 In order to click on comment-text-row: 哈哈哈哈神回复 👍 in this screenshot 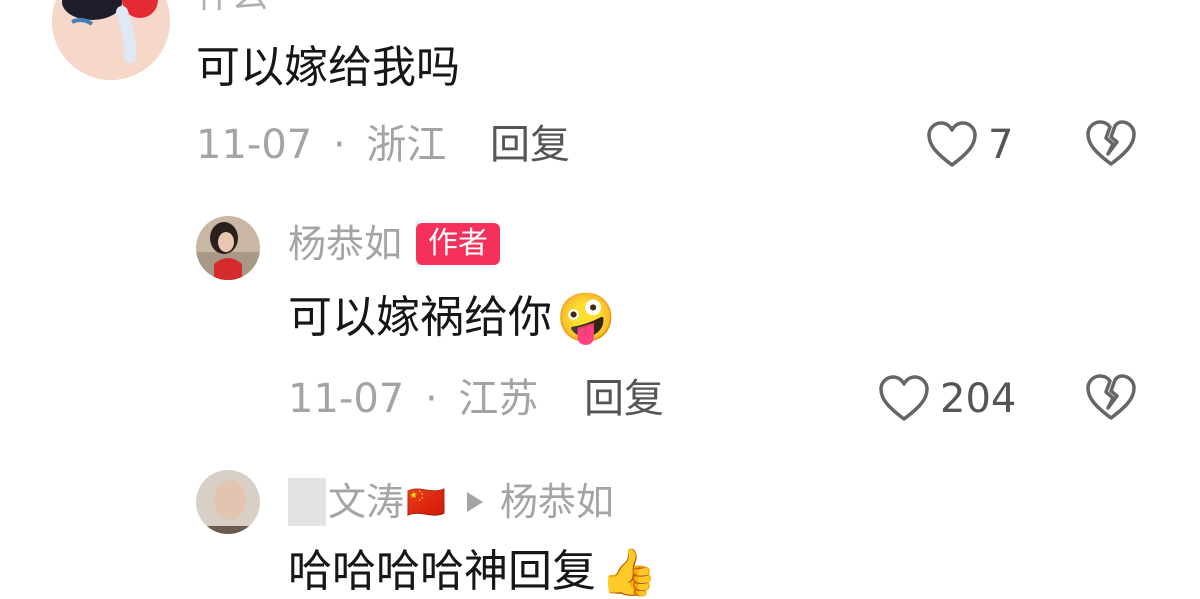, I will do `click(472, 572)`.